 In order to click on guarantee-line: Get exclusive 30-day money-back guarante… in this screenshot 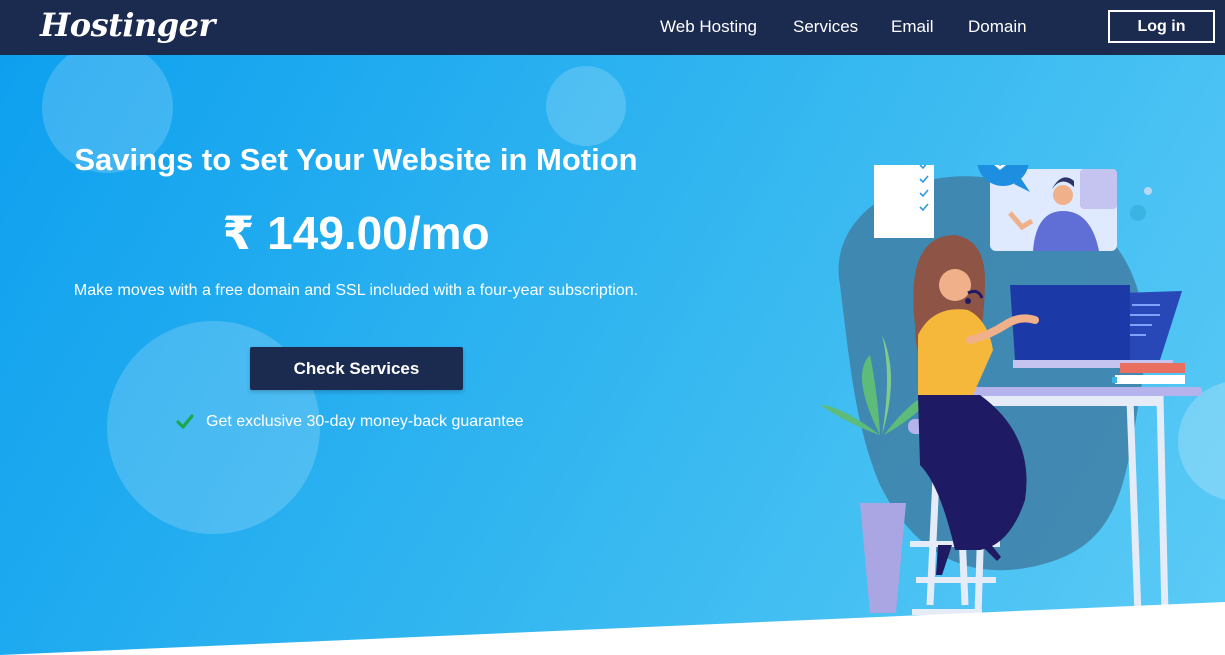, I will do `click(350, 422)`.